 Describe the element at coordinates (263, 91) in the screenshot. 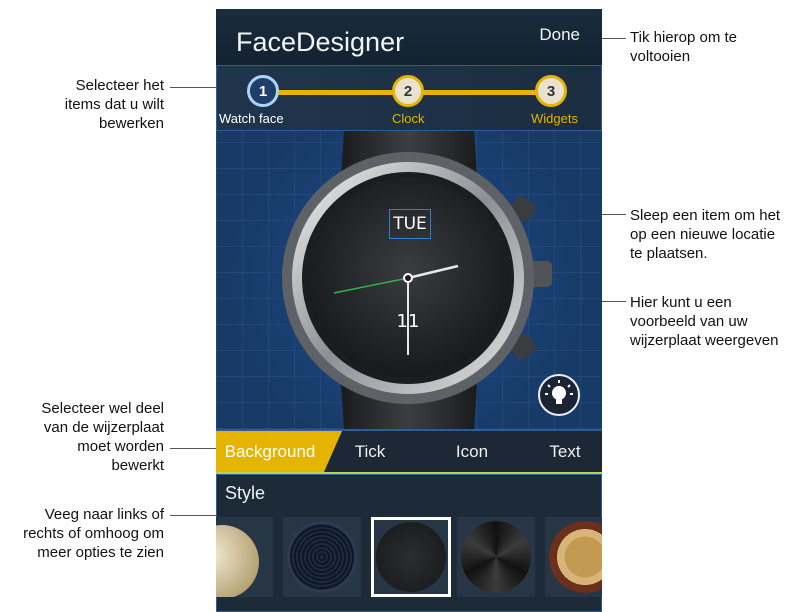

I see `step-1-button: 1` at that location.